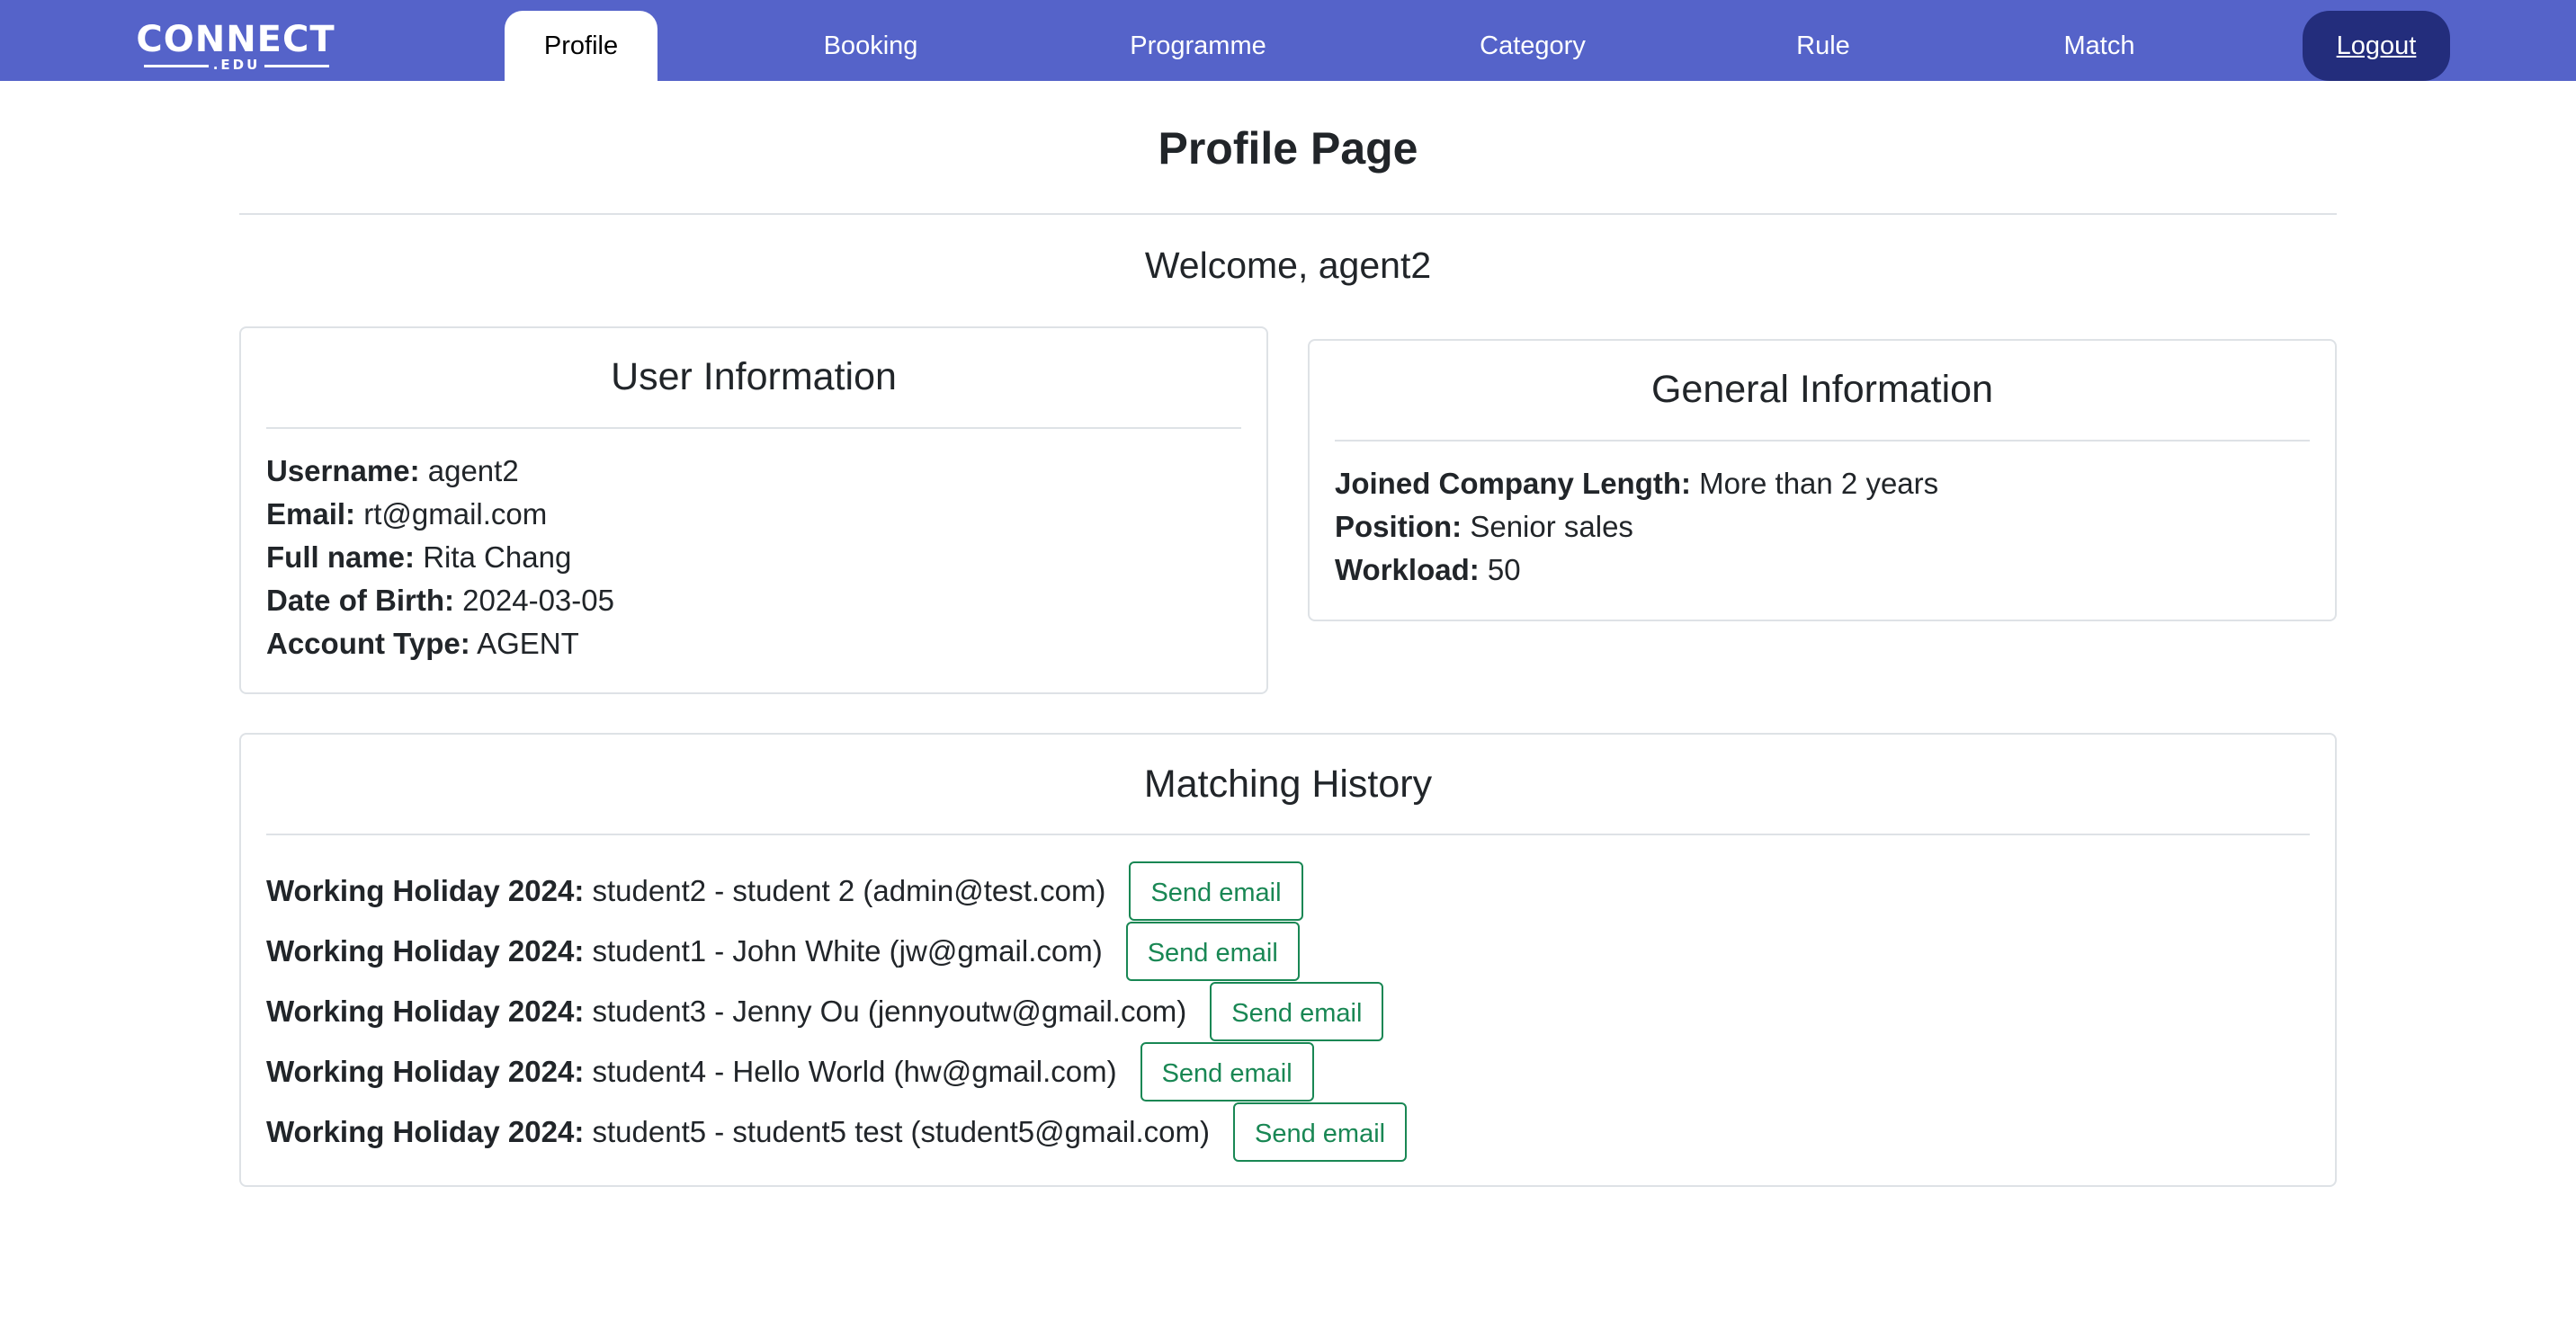  Describe the element at coordinates (1398, 526) in the screenshot. I see `info-label: Position:` at that location.